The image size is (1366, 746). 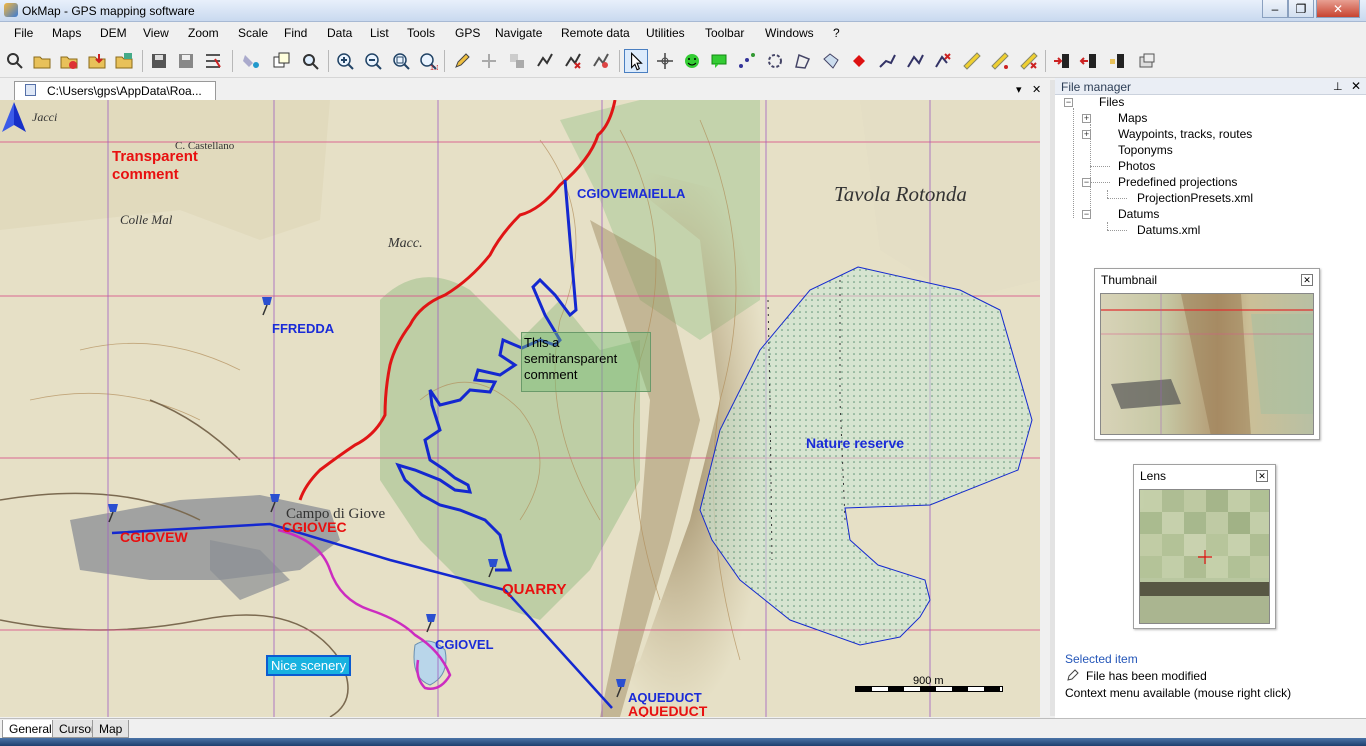 What do you see at coordinates (636, 61) in the screenshot?
I see `cursor-icon` at bounding box center [636, 61].